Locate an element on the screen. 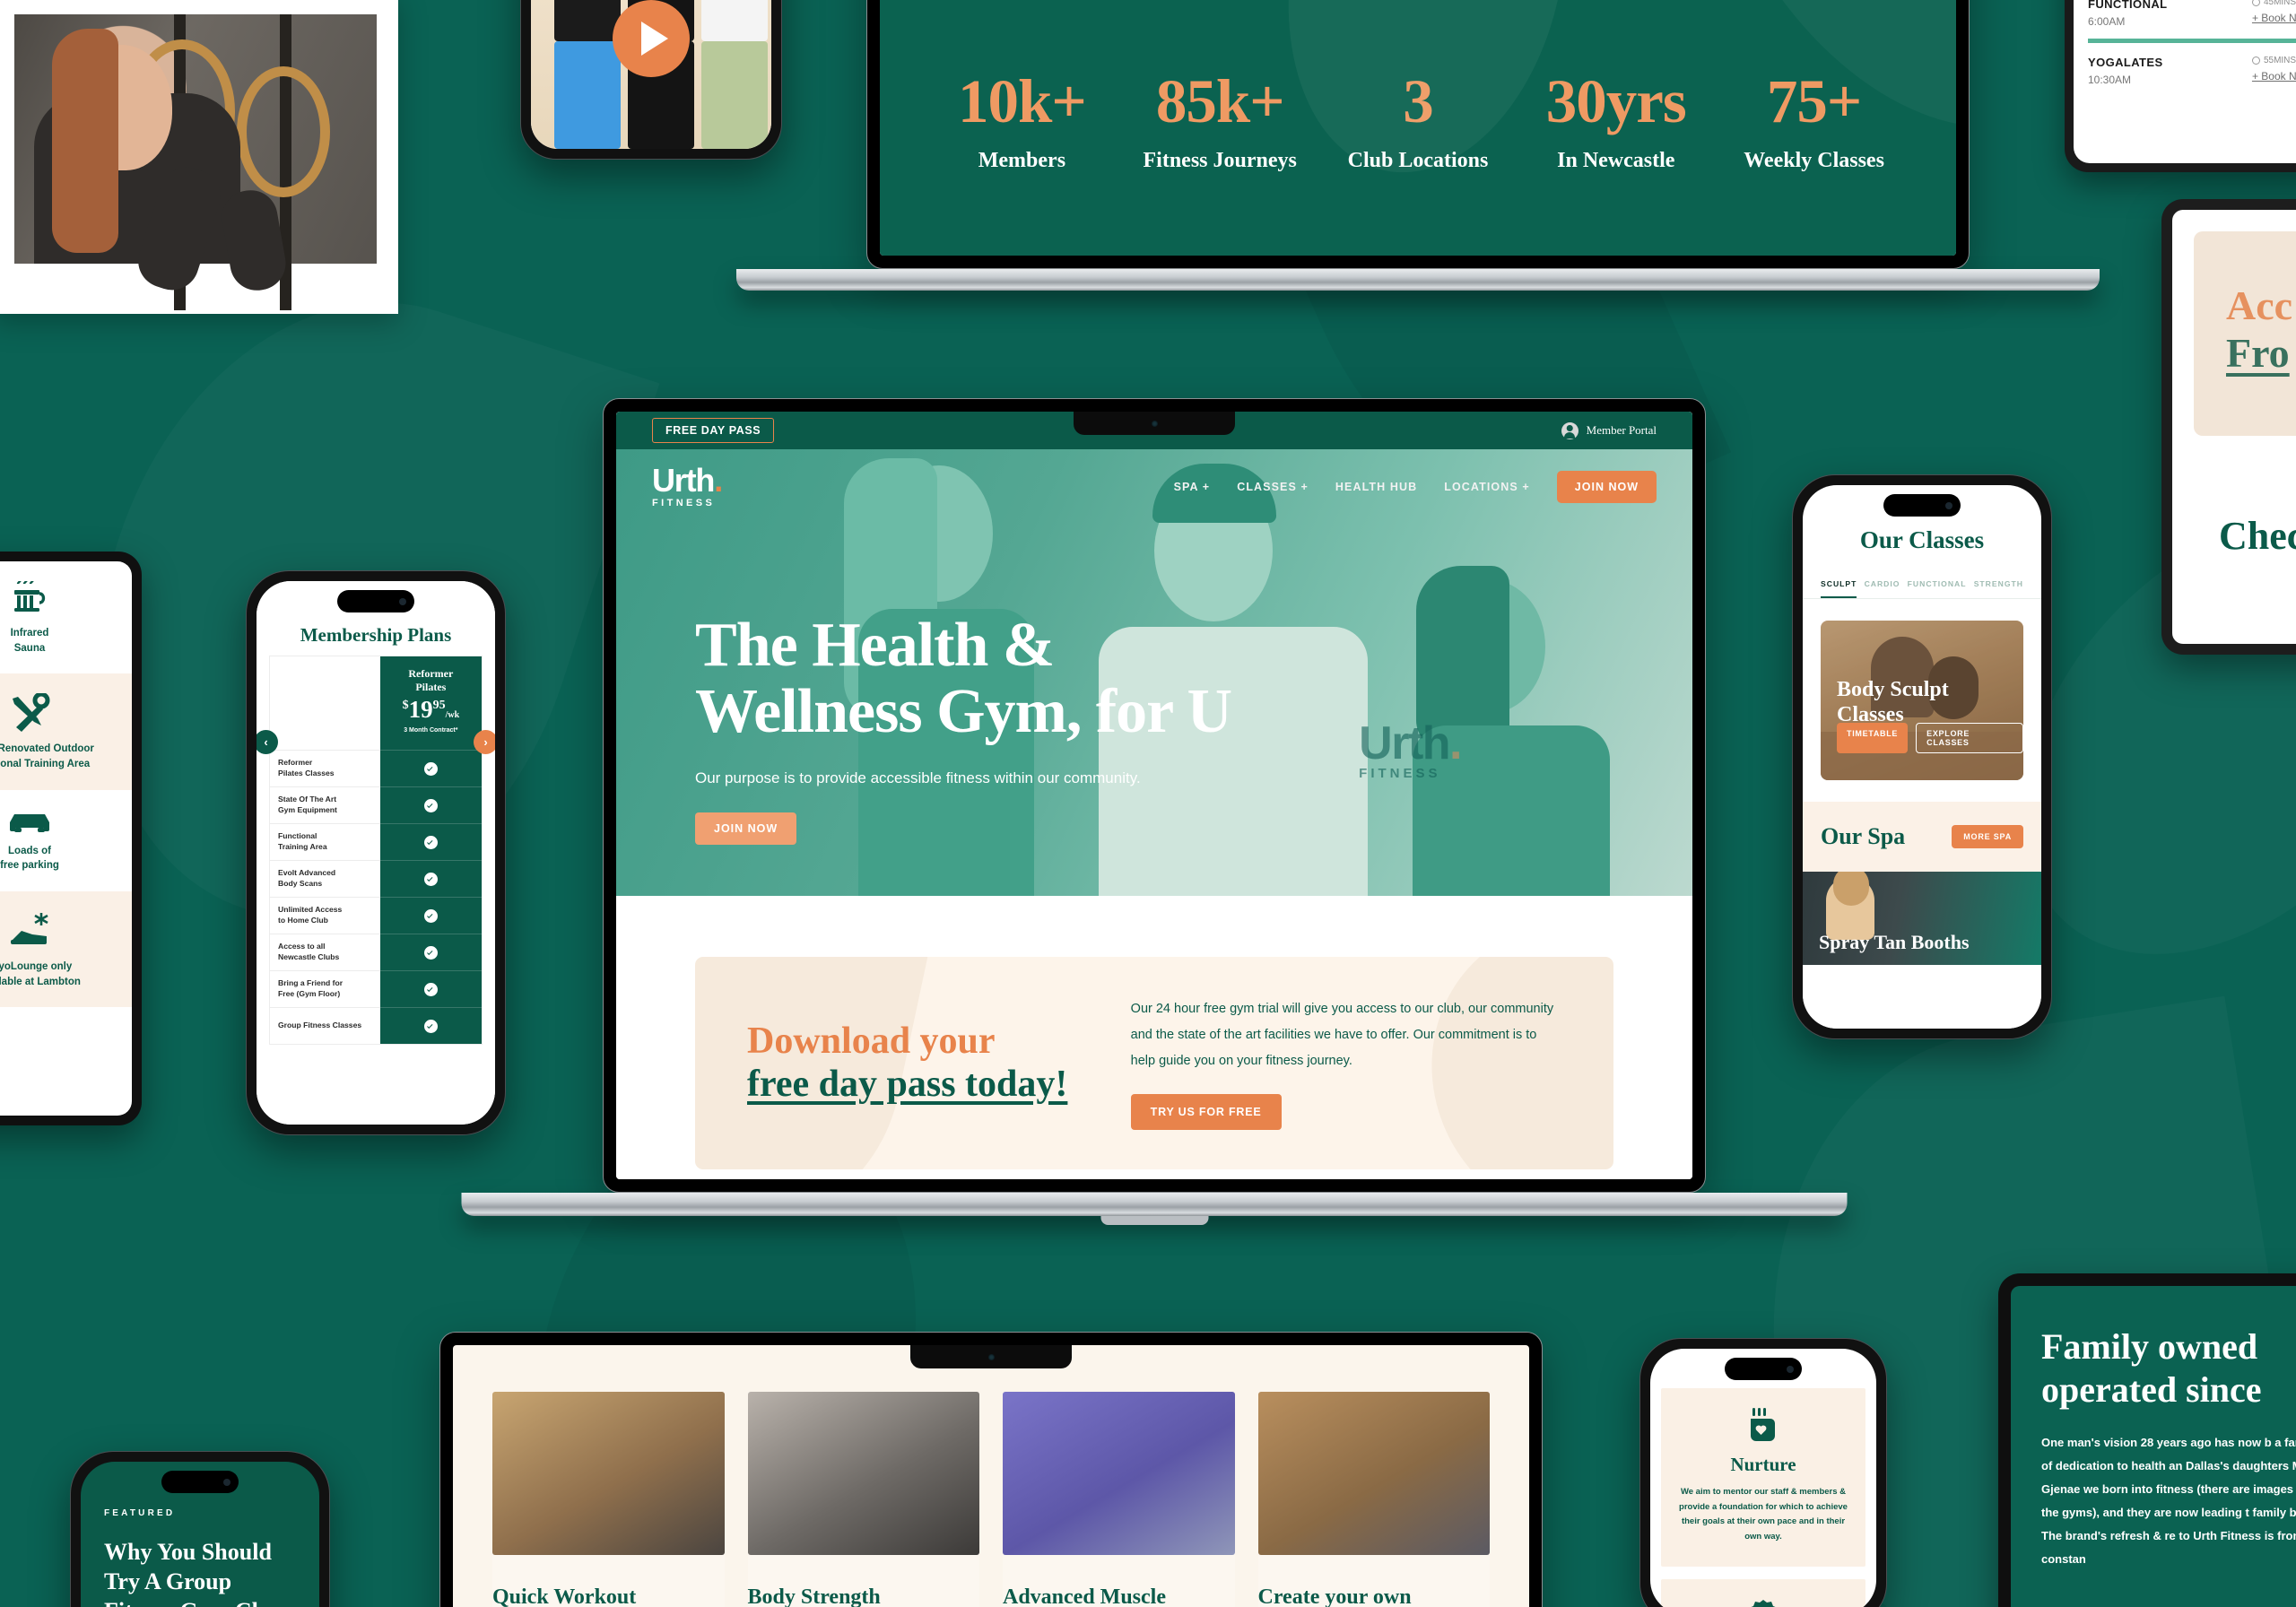  hero-join-now-button: JOIN NOW is located at coordinates (746, 829).